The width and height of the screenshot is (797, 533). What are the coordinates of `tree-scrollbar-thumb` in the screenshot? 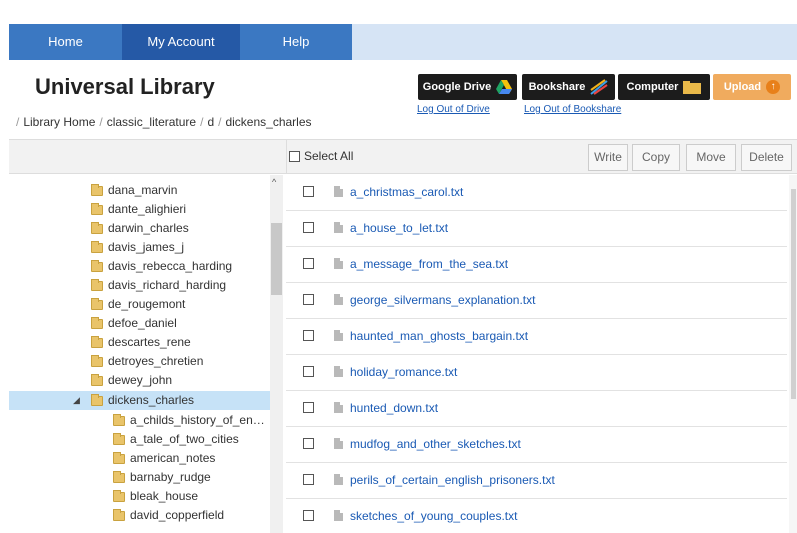 It's located at (276, 259).